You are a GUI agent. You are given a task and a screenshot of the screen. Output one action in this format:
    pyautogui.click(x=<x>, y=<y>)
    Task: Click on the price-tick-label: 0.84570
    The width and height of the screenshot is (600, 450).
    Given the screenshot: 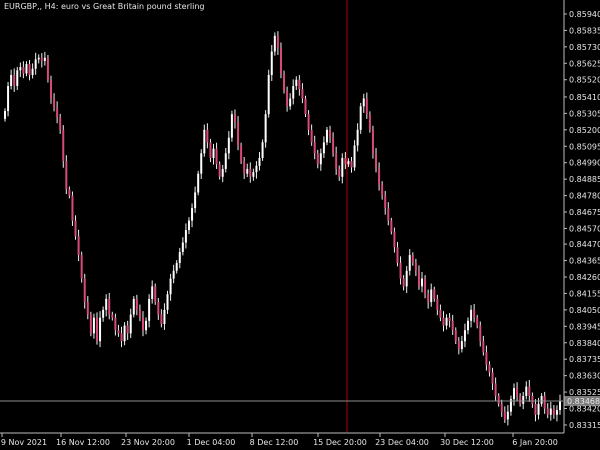 What is the action you would take?
    pyautogui.click(x=584, y=228)
    